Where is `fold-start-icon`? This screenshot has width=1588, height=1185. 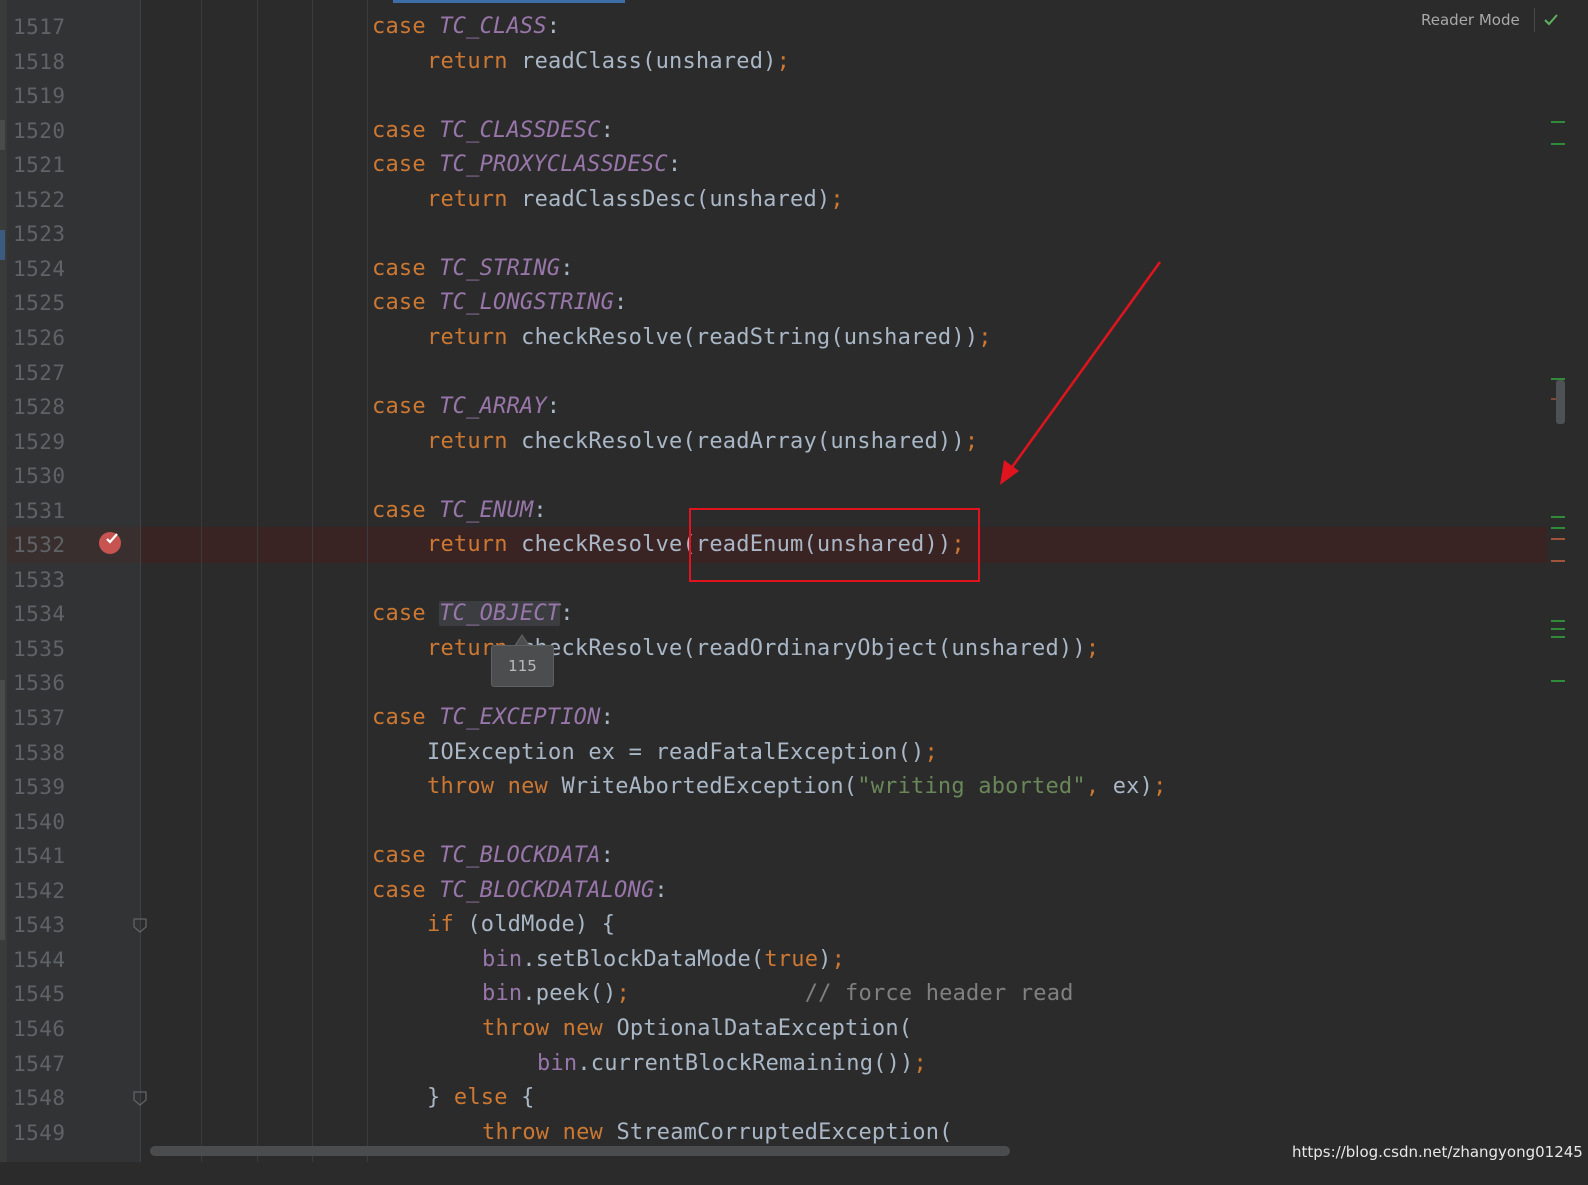 fold-start-icon is located at coordinates (140, 926).